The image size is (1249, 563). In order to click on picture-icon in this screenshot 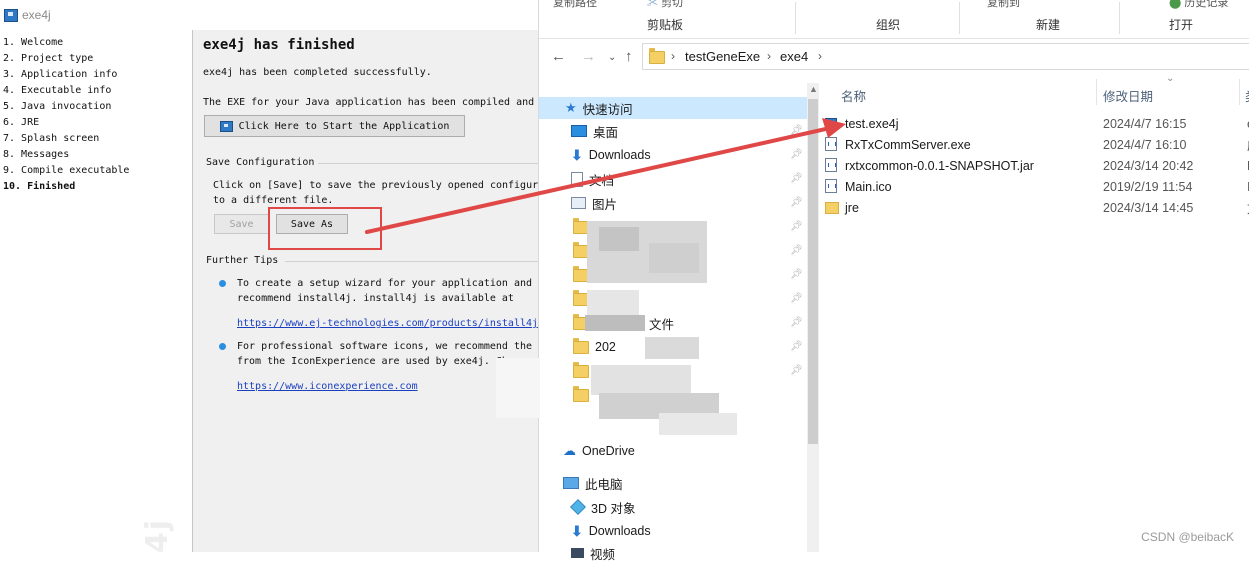, I will do `click(578, 203)`.